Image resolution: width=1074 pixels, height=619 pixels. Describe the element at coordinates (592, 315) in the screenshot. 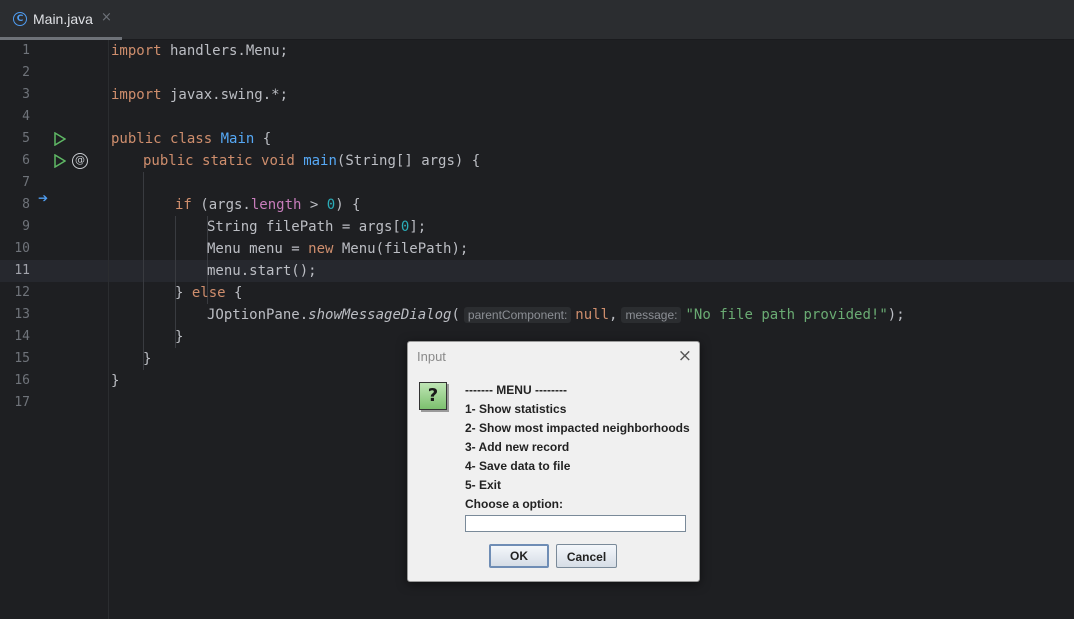

I see `keyword: null` at that location.